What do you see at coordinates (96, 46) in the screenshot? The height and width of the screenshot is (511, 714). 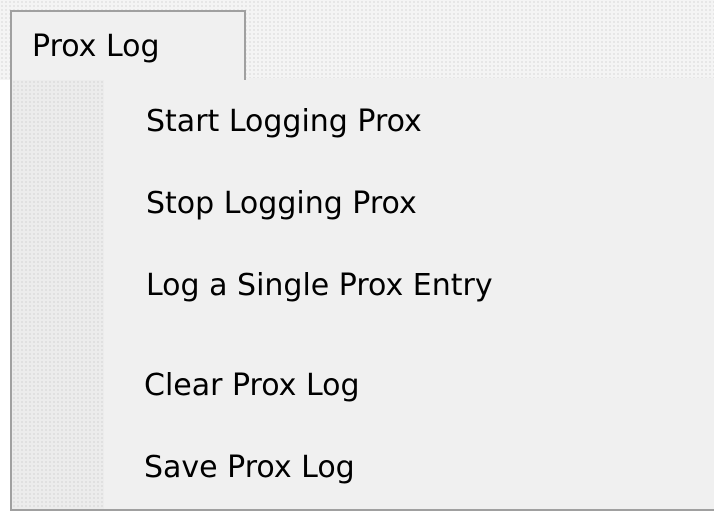 I see `menu-prox-log-label: Prox Log` at bounding box center [96, 46].